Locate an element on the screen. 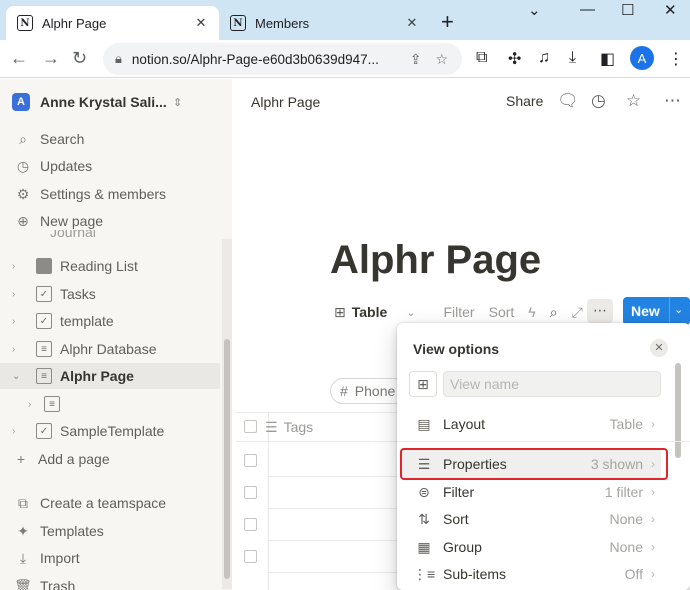 The width and height of the screenshot is (690, 590). layout-icon: ▤ is located at coordinates (424, 423).